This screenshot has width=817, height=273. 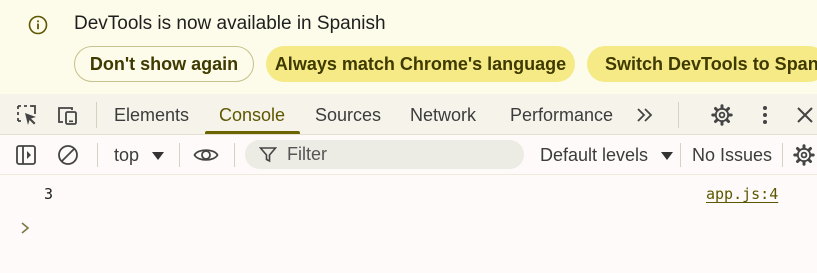 I want to click on info-icon, so click(x=38, y=25).